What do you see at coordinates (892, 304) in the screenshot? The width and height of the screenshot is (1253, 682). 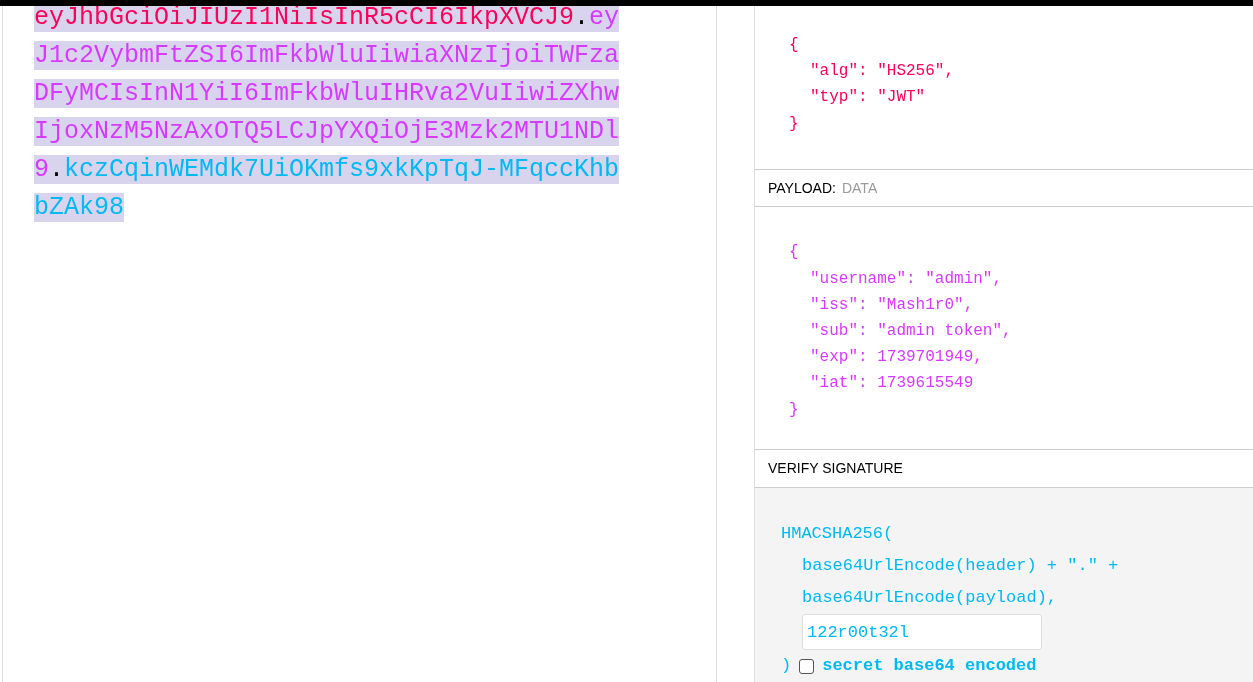 I see `json-line: "iss": "Mash1r0",` at bounding box center [892, 304].